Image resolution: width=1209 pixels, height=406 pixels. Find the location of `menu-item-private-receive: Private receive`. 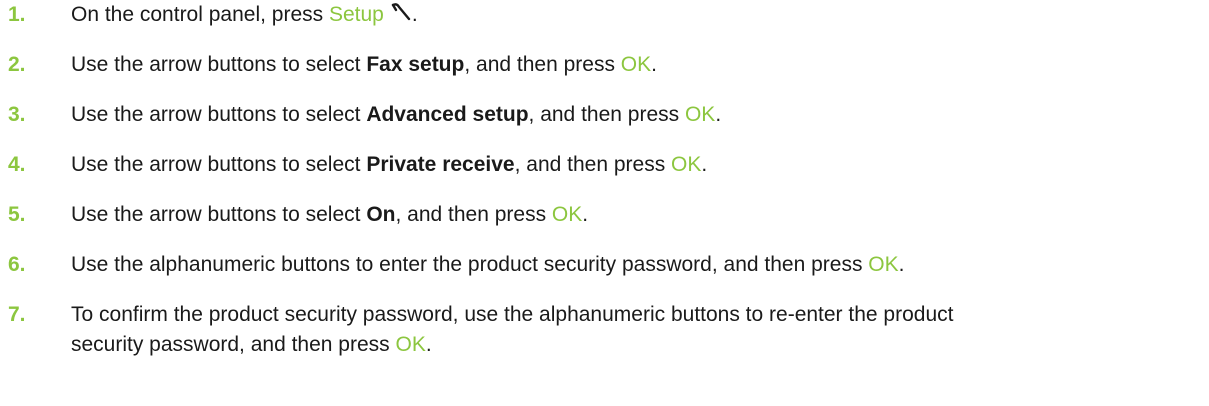

menu-item-private-receive: Private receive is located at coordinates (440, 164).